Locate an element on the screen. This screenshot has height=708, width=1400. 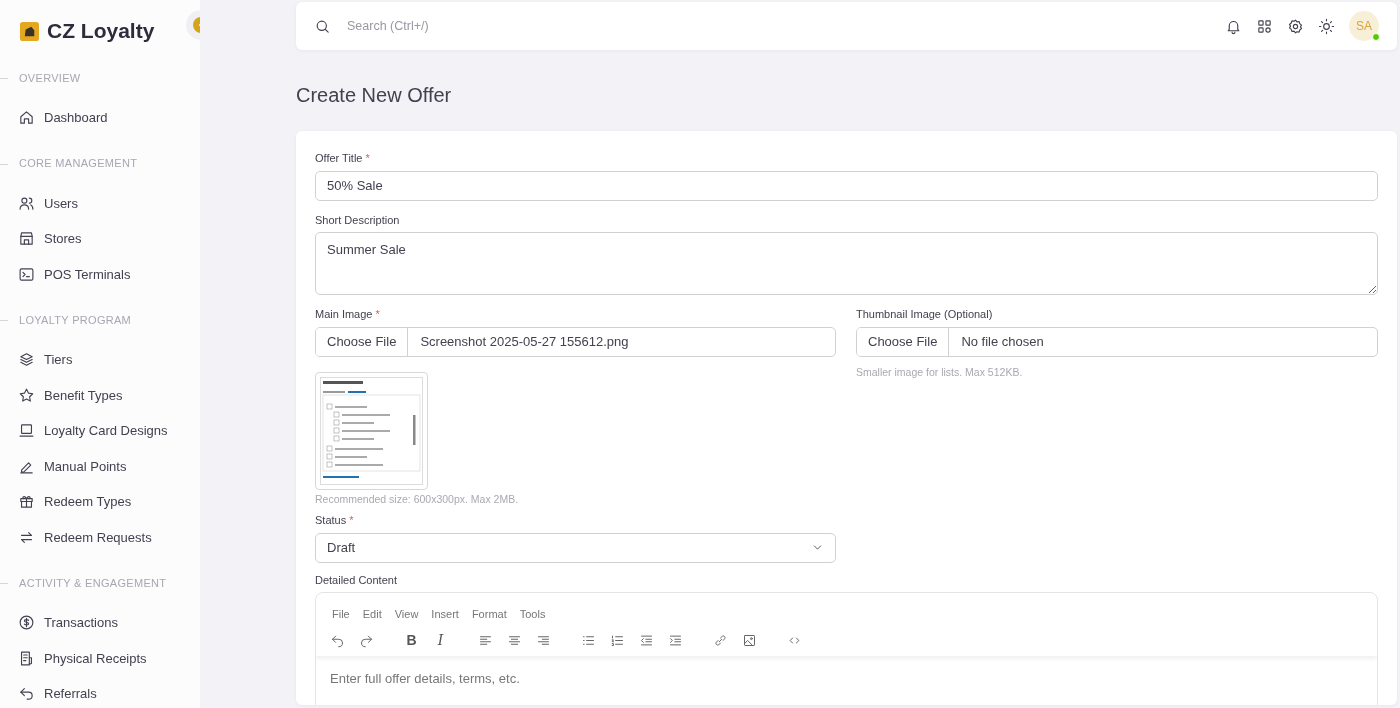
menu-item: Edit is located at coordinates (372, 614).